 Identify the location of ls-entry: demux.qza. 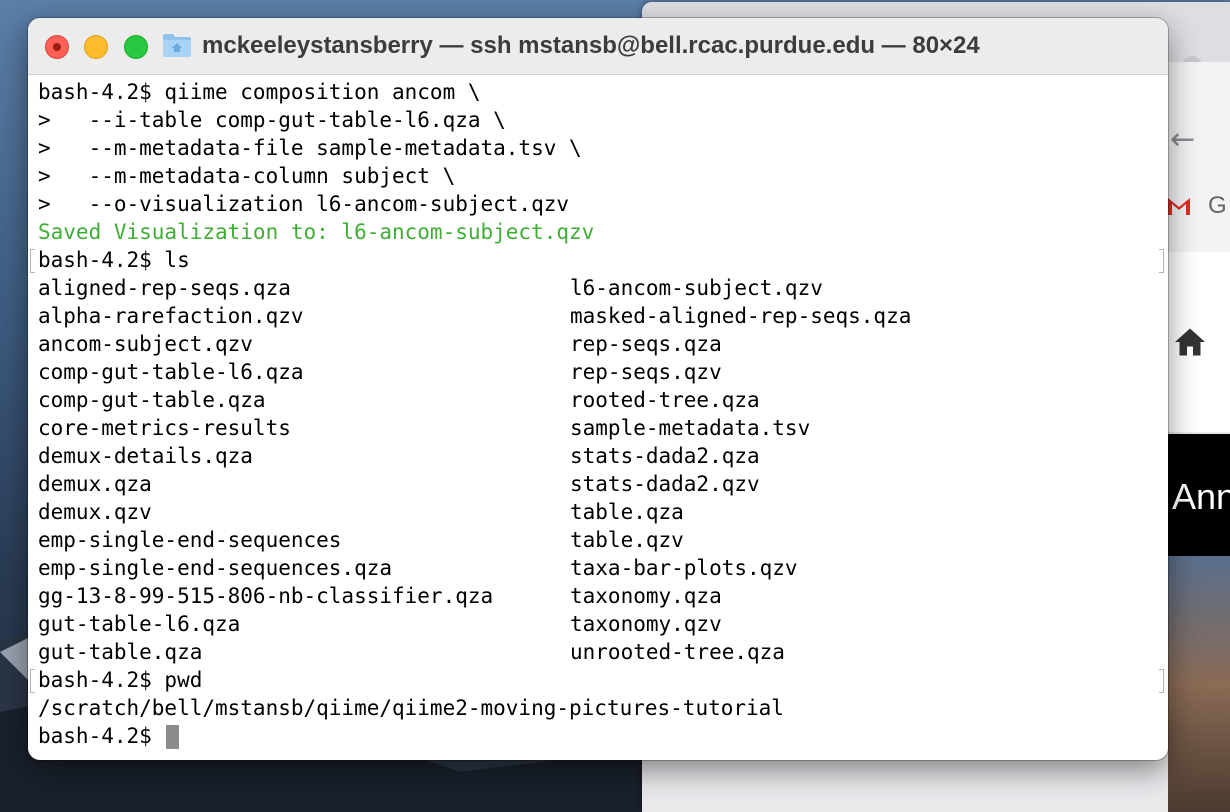
(95, 484).